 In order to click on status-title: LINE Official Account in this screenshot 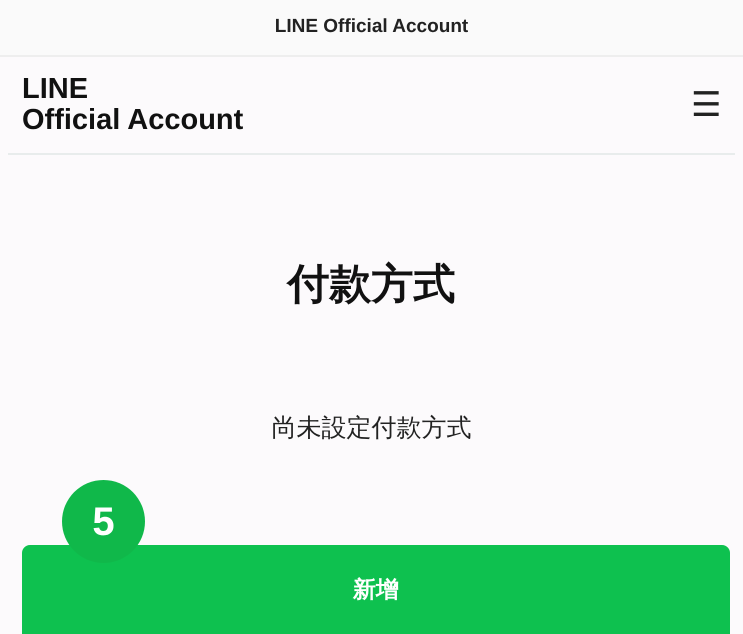, I will do `click(371, 27)`.